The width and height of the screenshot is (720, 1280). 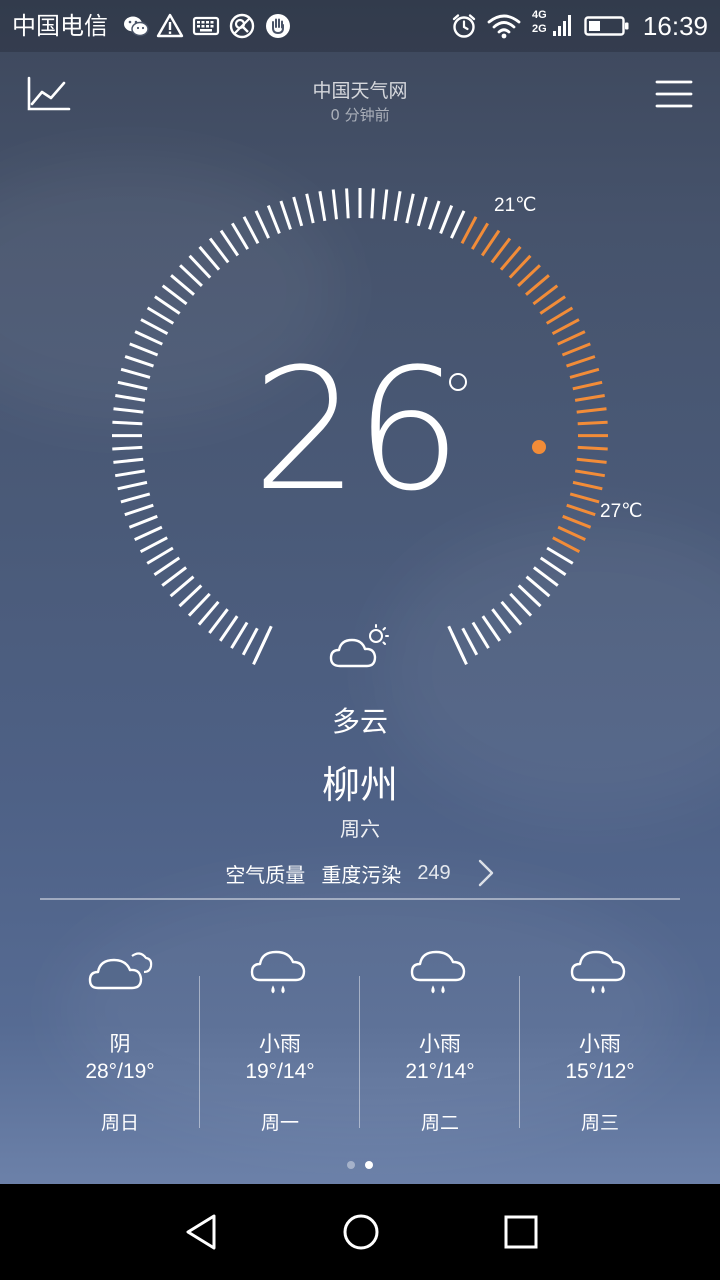 I want to click on air-quality-level: 重度污染, so click(x=361, y=874).